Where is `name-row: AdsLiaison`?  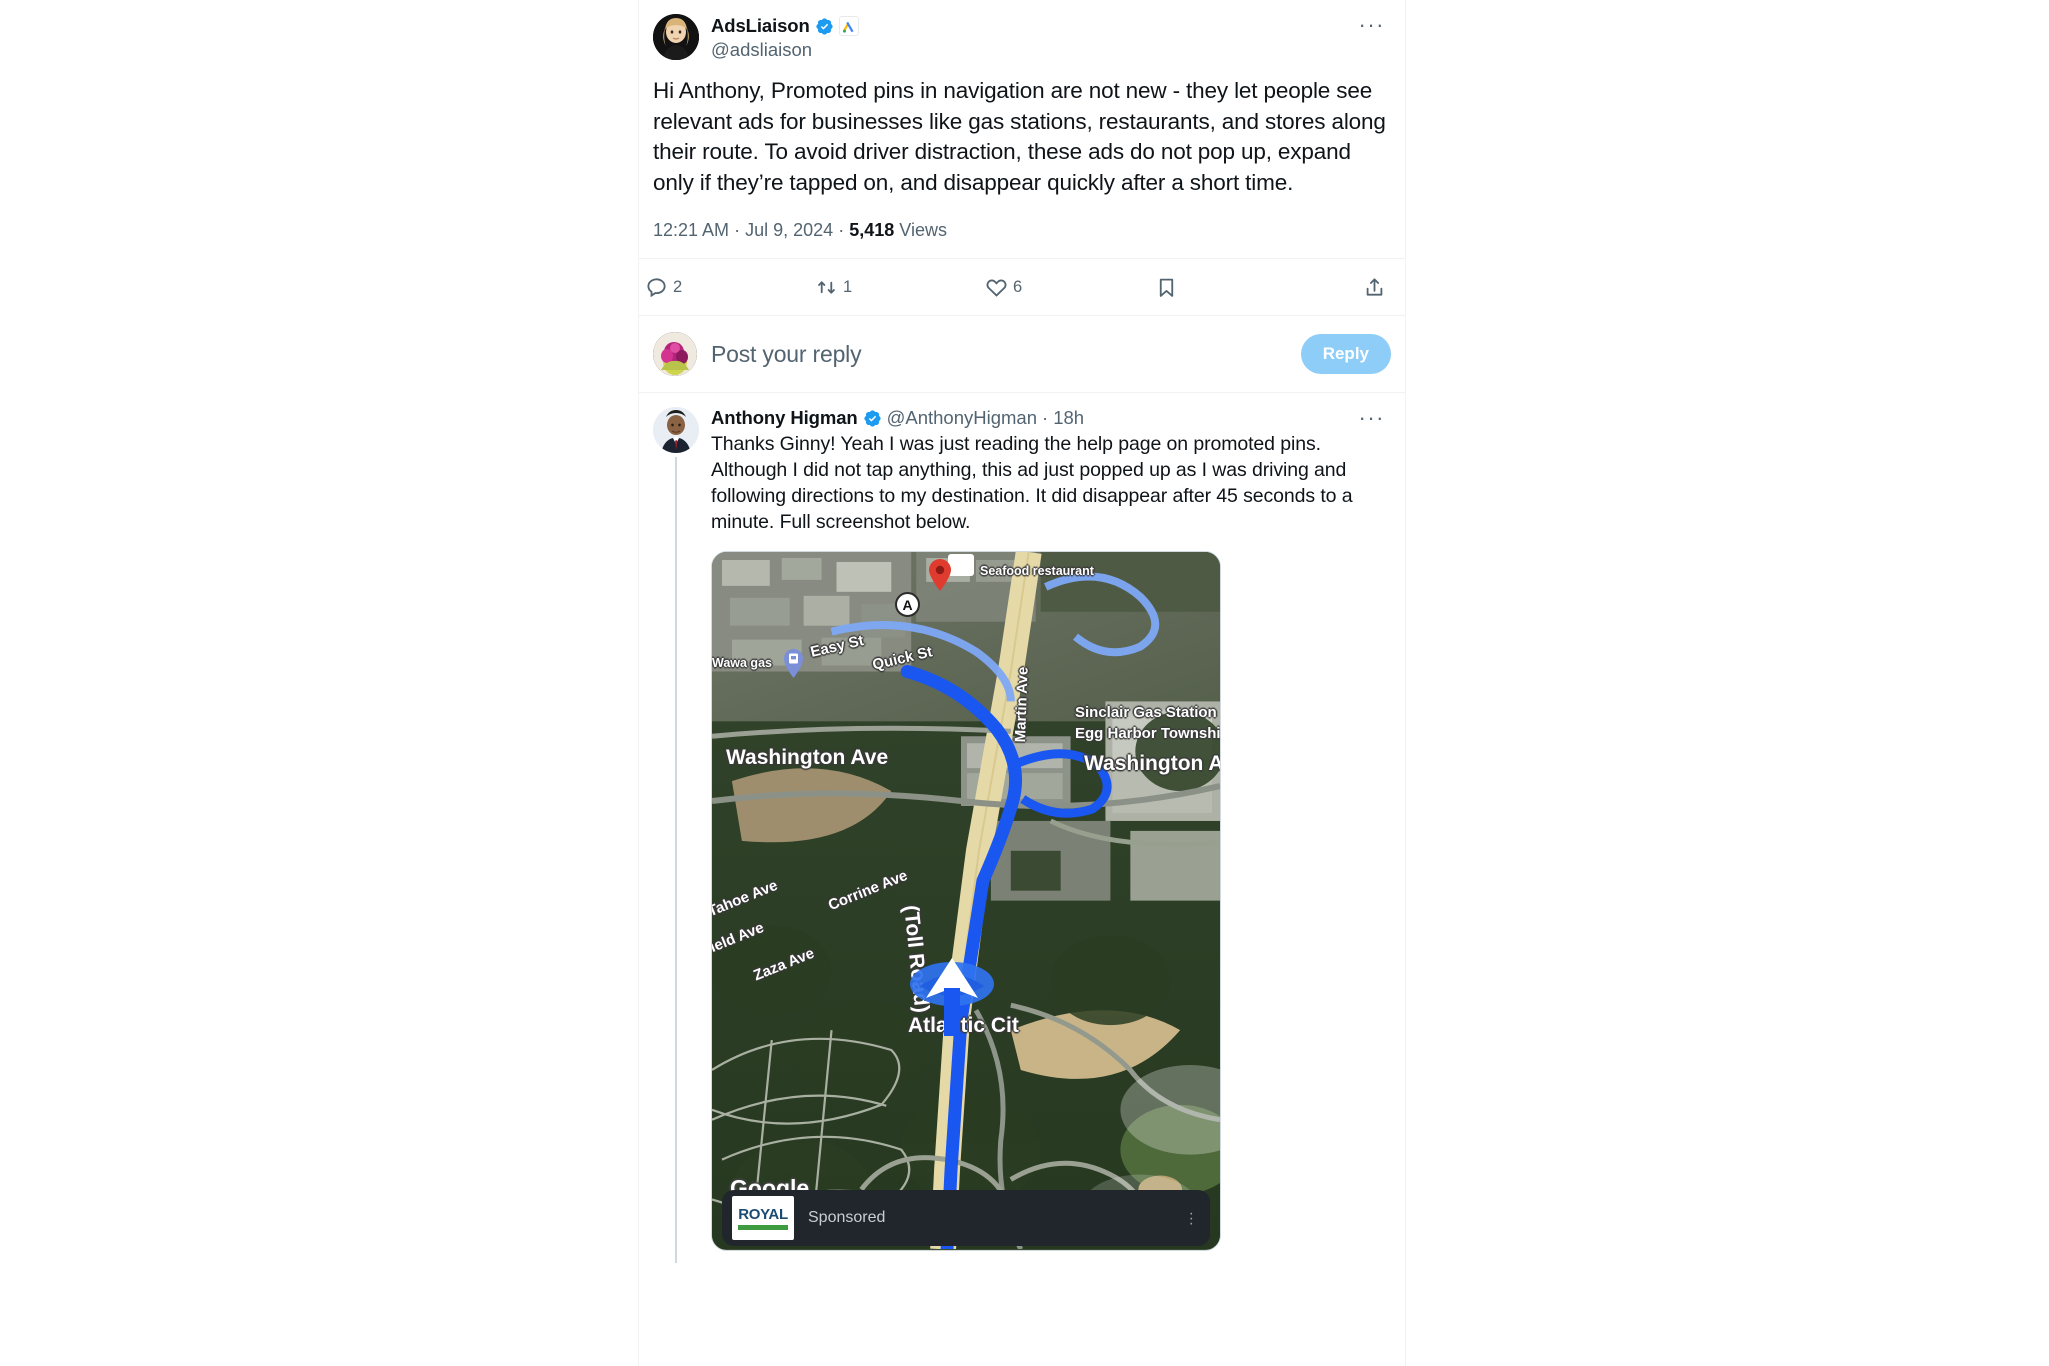
name-row: AdsLiaison is located at coordinates (1032, 26).